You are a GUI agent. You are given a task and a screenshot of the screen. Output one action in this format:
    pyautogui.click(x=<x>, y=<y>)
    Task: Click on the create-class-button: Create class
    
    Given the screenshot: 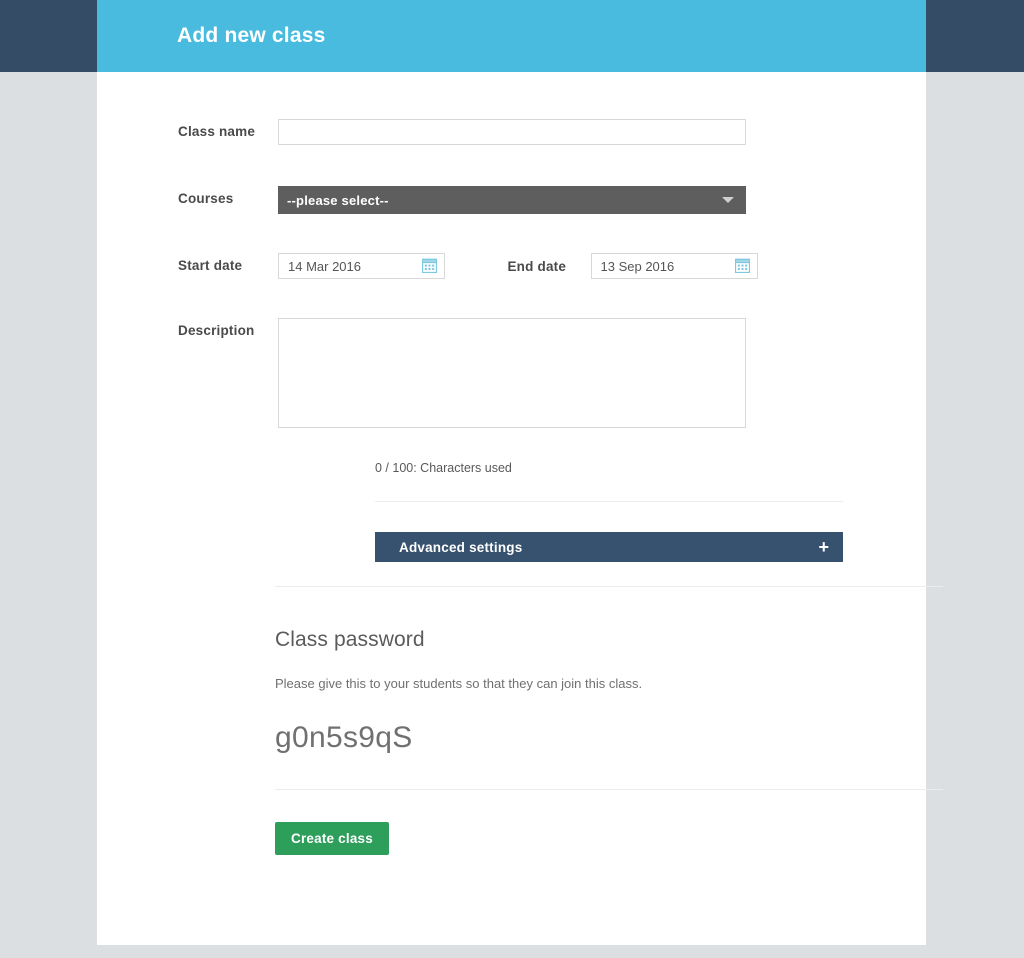 What is the action you would take?
    pyautogui.click(x=332, y=838)
    